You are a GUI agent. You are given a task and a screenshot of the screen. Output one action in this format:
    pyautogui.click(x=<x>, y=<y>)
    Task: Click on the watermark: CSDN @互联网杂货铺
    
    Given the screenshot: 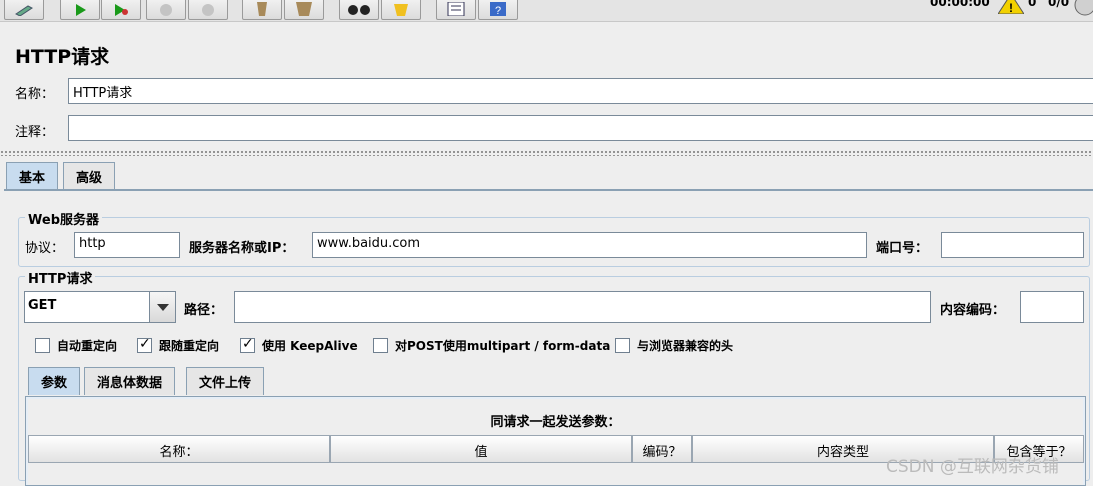 What is the action you would take?
    pyautogui.click(x=972, y=467)
    